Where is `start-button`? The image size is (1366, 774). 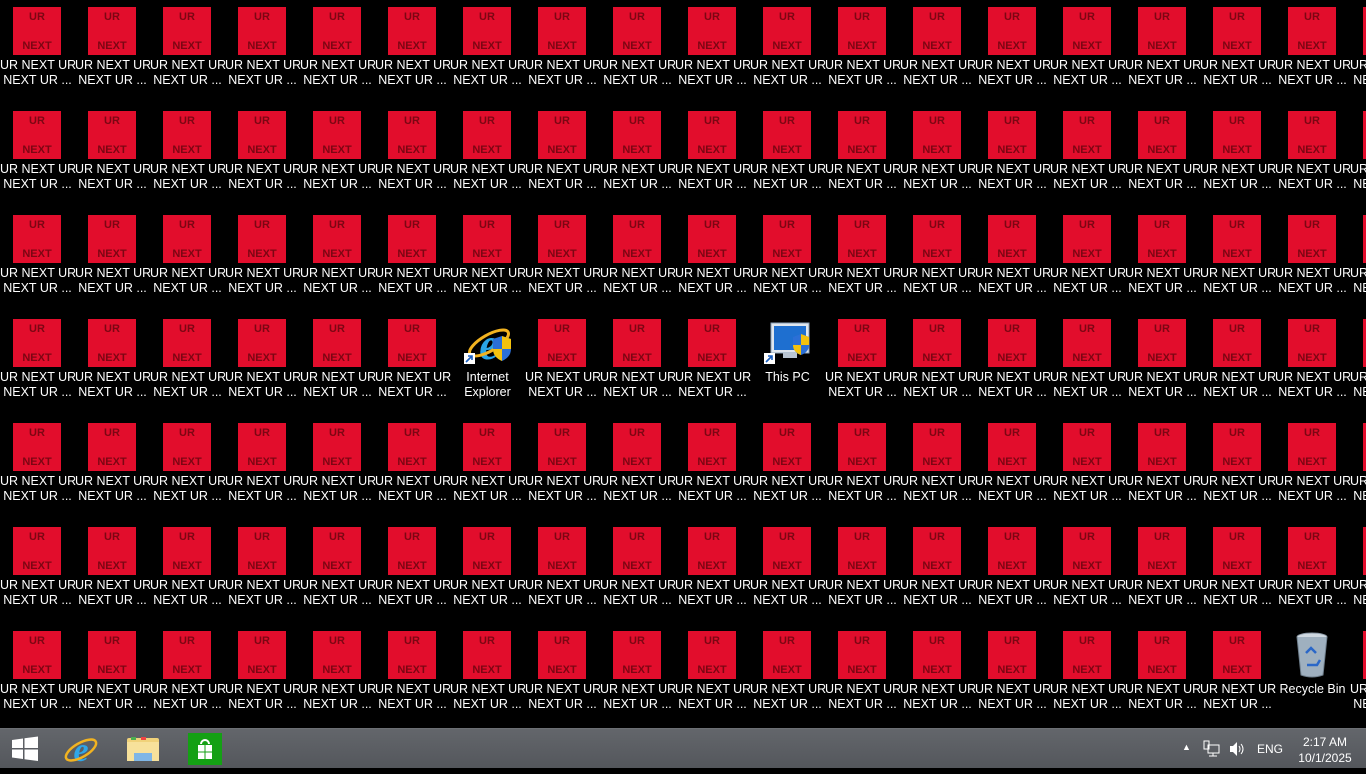 start-button is located at coordinates (25, 749).